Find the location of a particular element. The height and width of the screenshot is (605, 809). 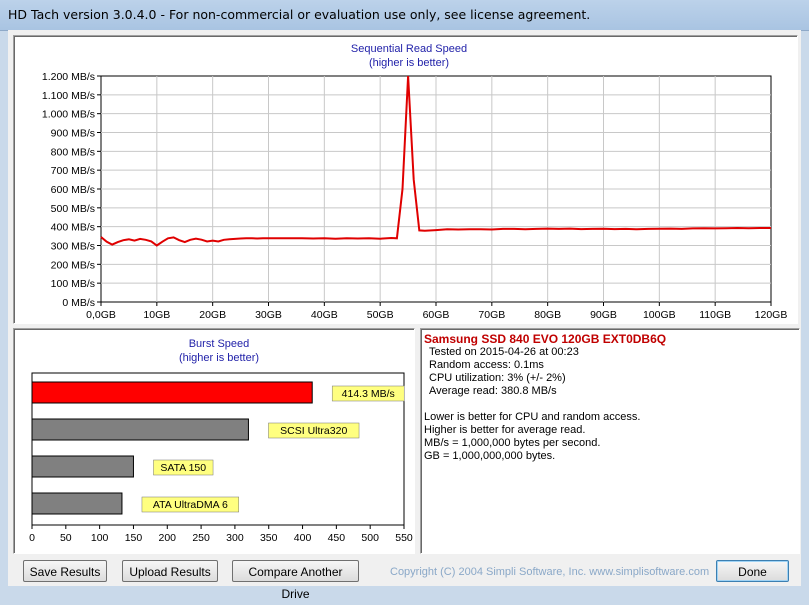

y-tick-label: 500 MB/s is located at coordinates (73, 209).